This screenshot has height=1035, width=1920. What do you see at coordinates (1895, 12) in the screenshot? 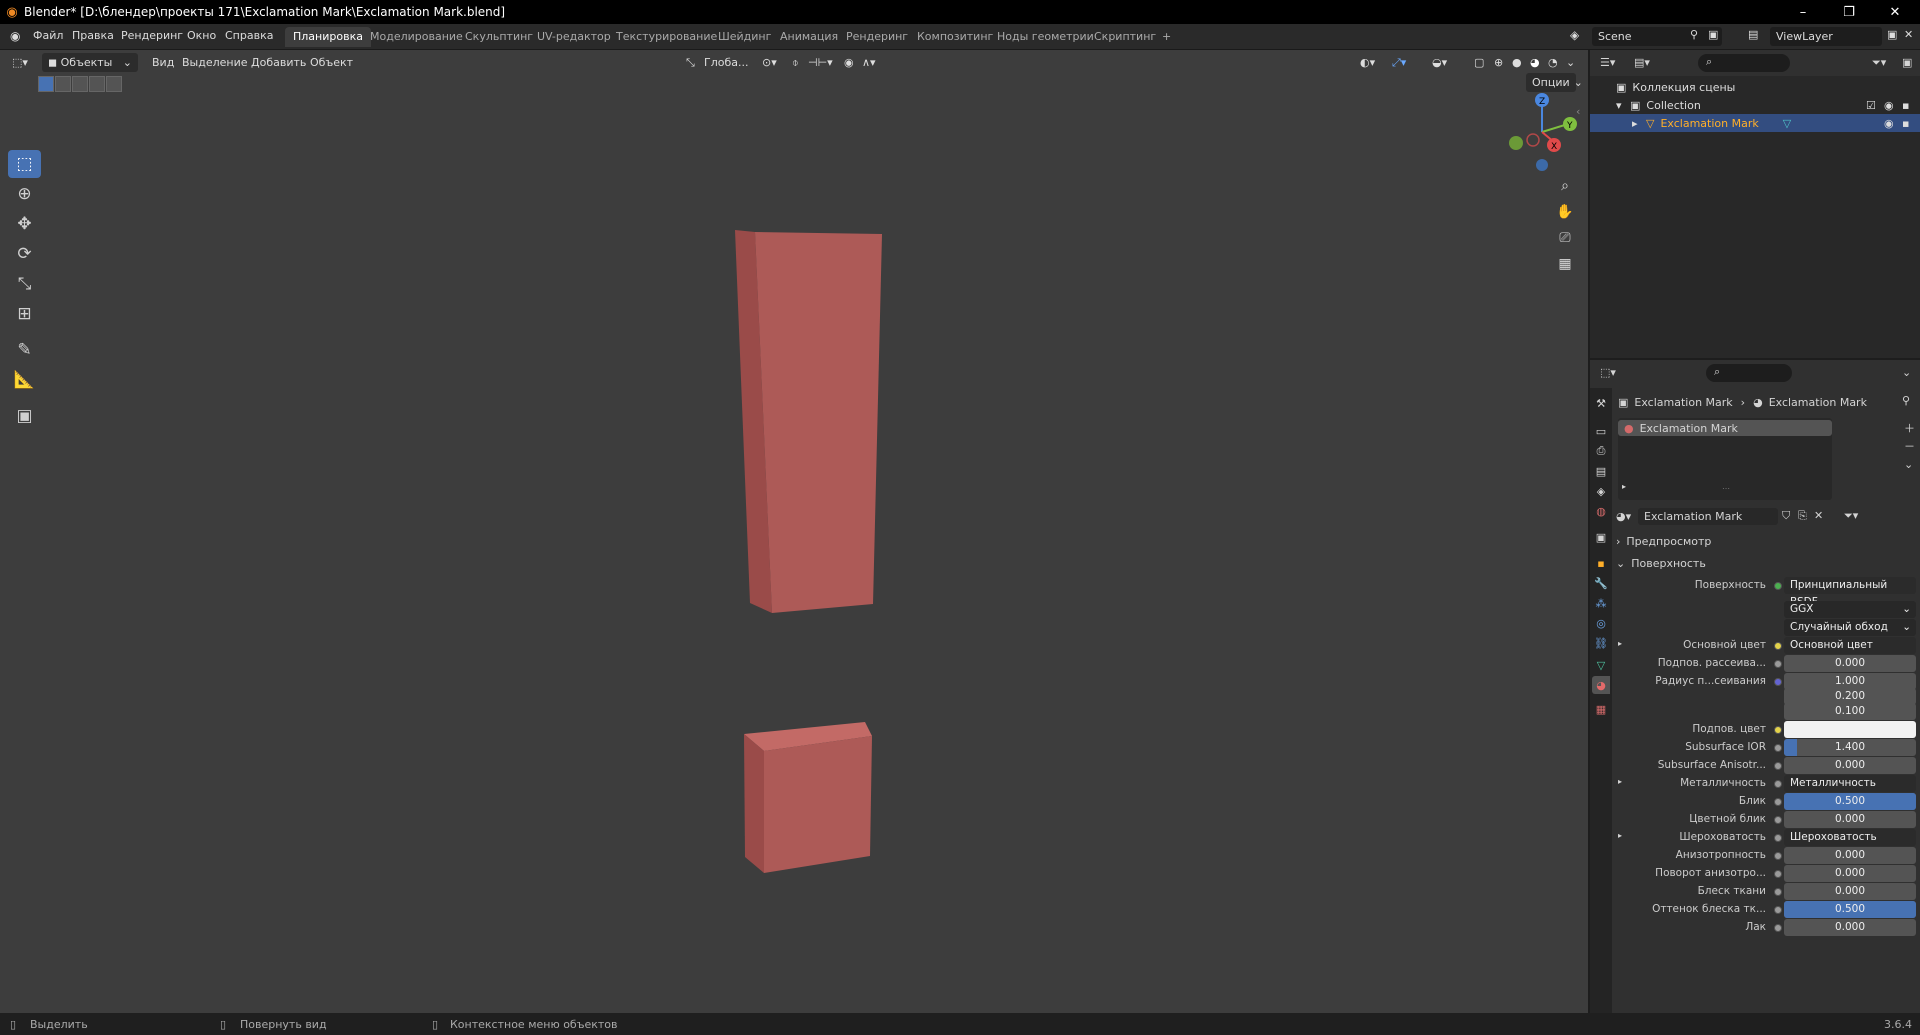
I see `close-button: ✕` at bounding box center [1895, 12].